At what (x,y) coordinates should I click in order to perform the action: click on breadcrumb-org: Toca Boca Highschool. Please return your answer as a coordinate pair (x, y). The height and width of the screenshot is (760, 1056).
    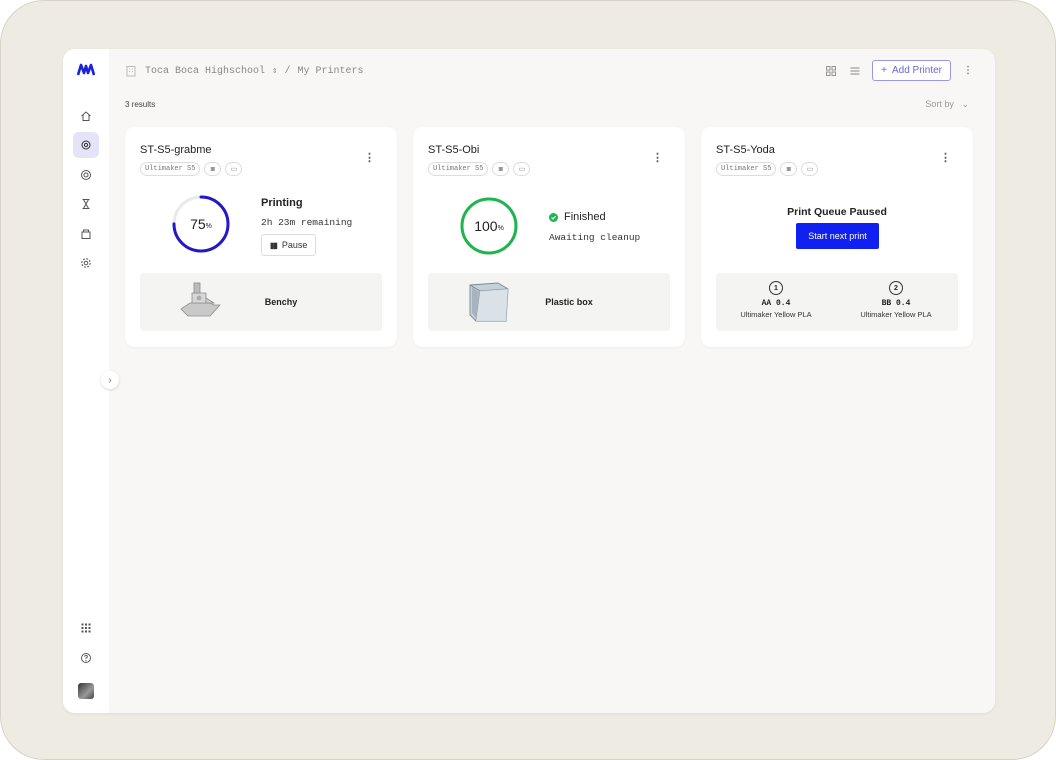
    Looking at the image, I should click on (205, 71).